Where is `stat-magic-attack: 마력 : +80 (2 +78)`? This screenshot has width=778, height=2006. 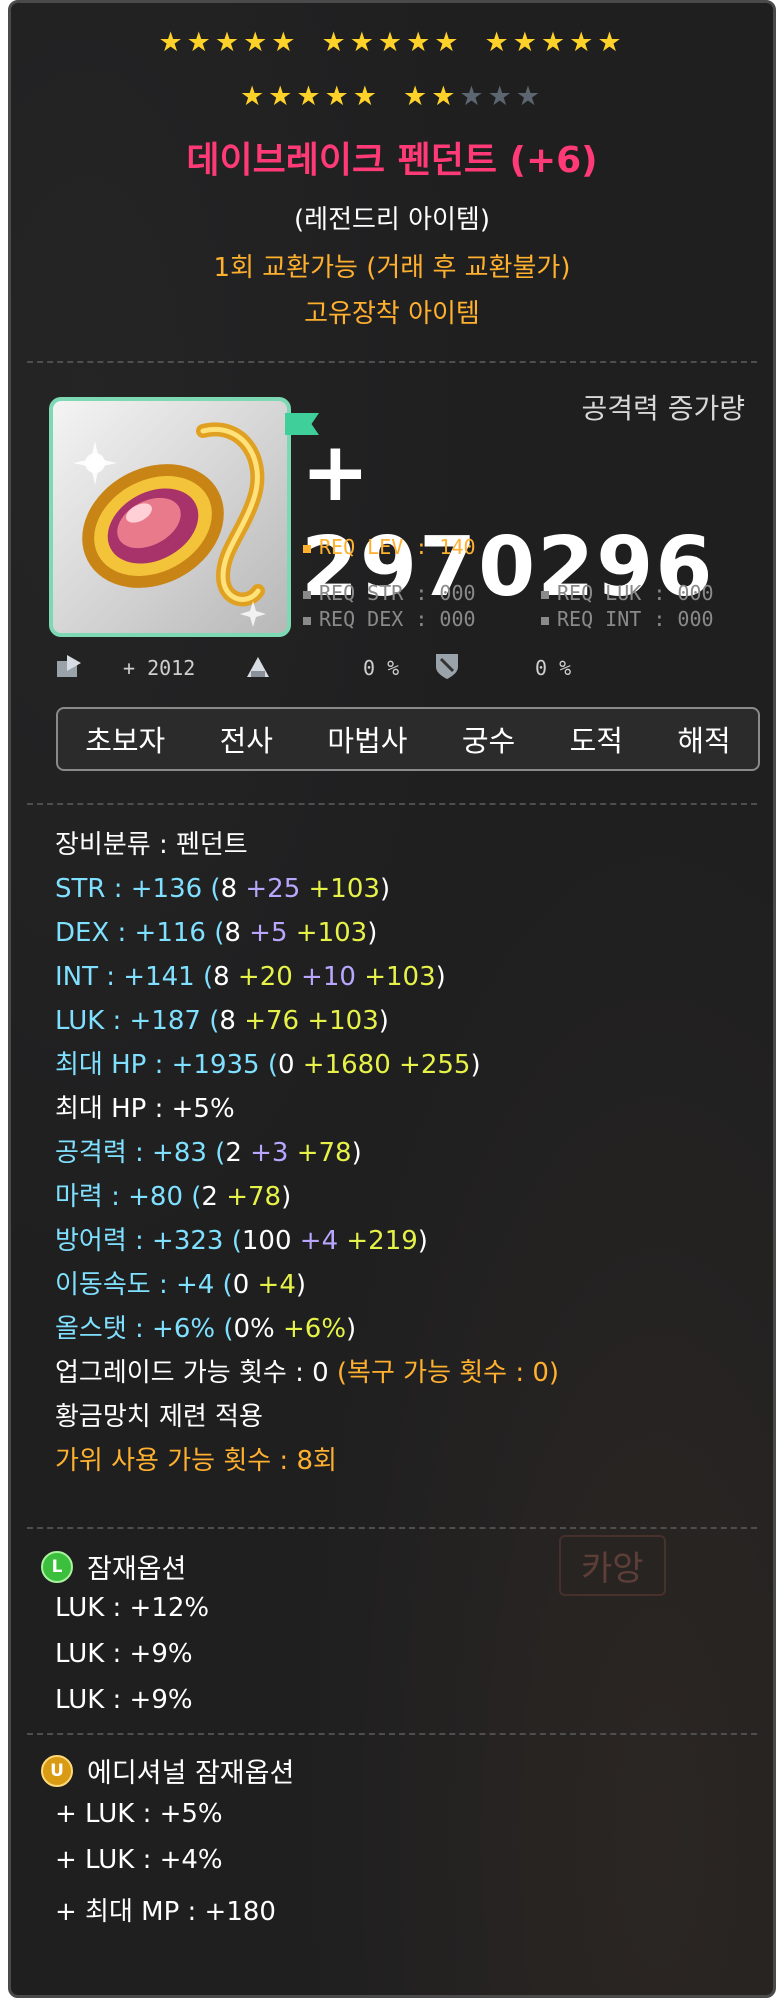 stat-magic-attack: 마력 : +80 (2 +78) is located at coordinates (173, 1197).